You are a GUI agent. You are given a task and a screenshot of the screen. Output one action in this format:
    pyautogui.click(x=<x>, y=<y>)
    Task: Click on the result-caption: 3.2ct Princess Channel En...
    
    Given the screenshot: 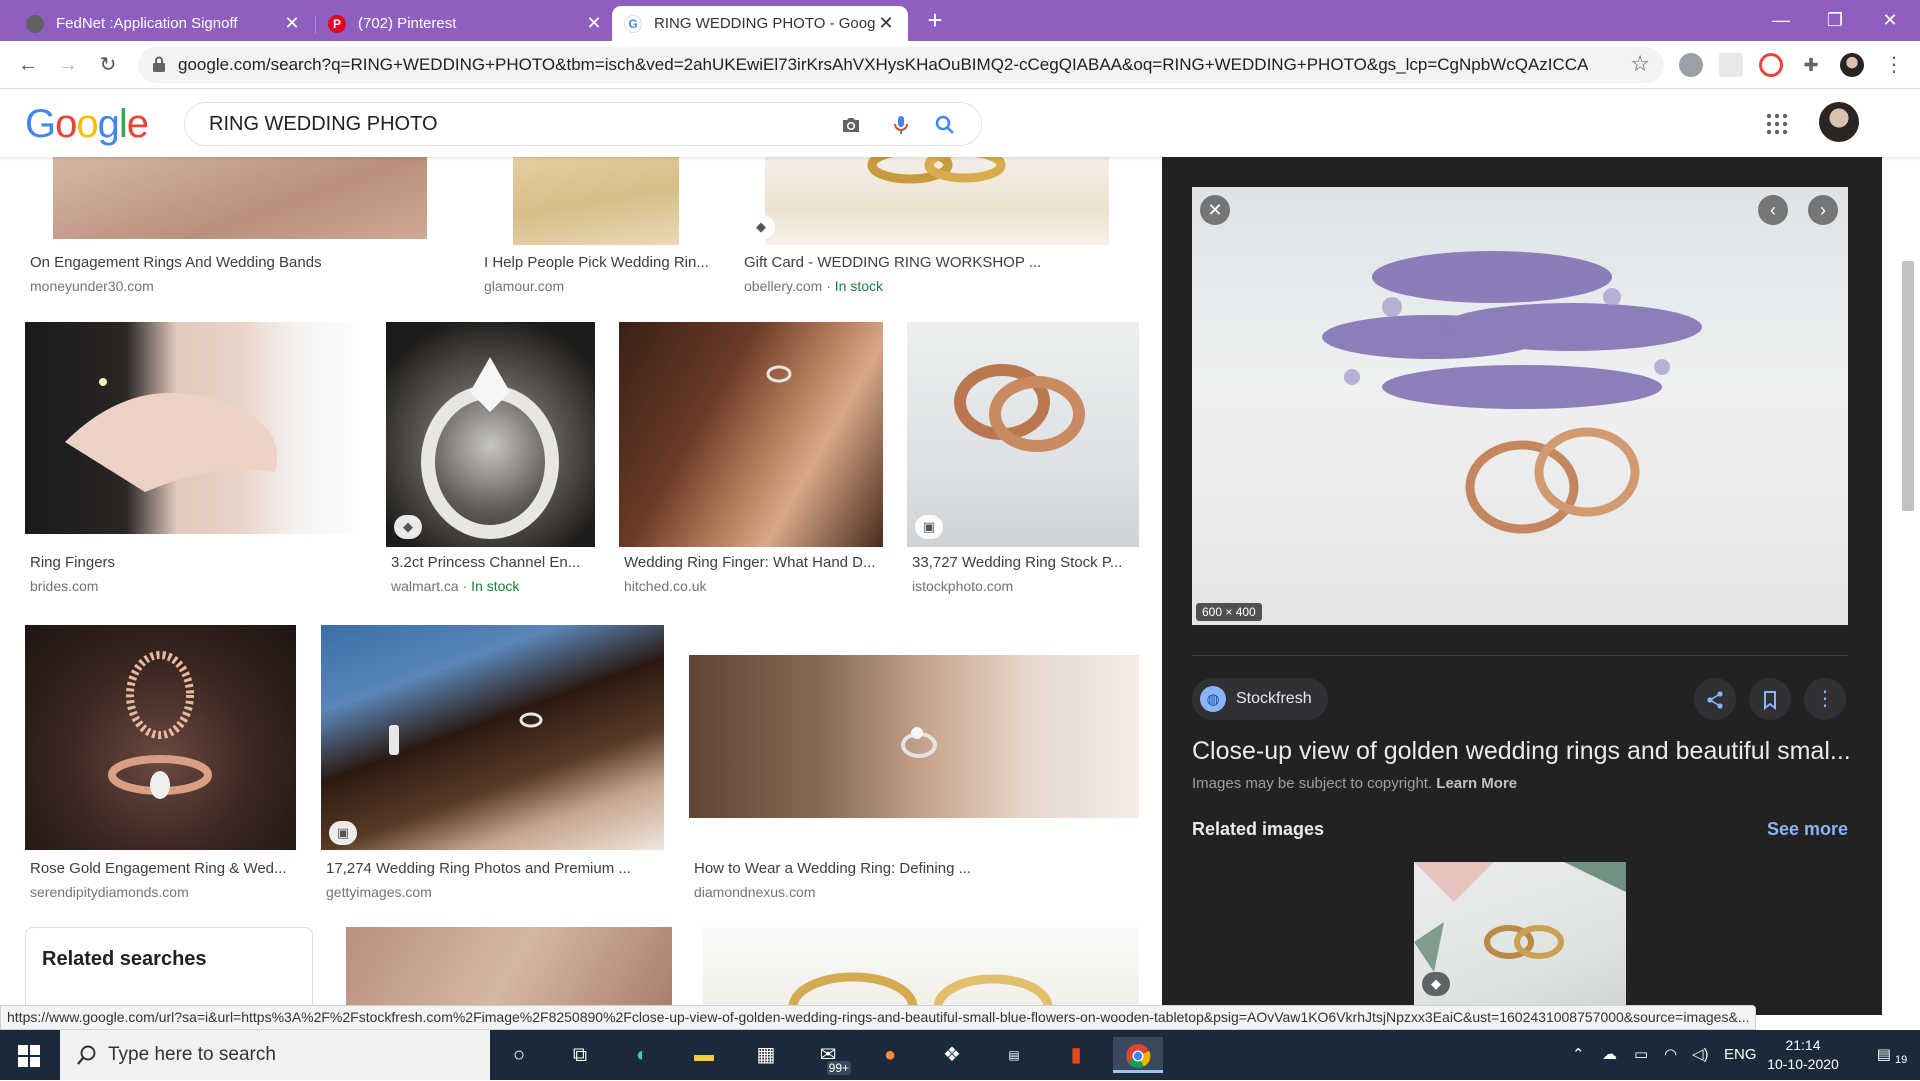 What is the action you would take?
    pyautogui.click(x=493, y=562)
    